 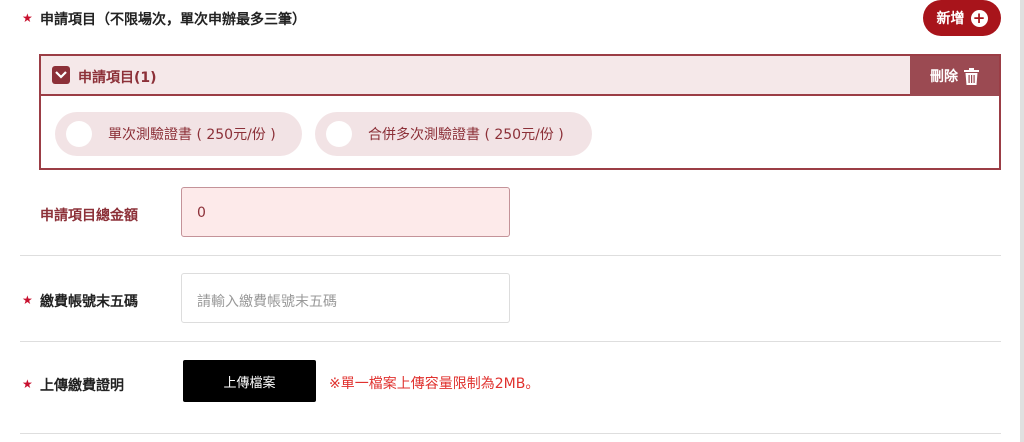 I want to click on add-item-button: 新增 +, so click(x=962, y=18).